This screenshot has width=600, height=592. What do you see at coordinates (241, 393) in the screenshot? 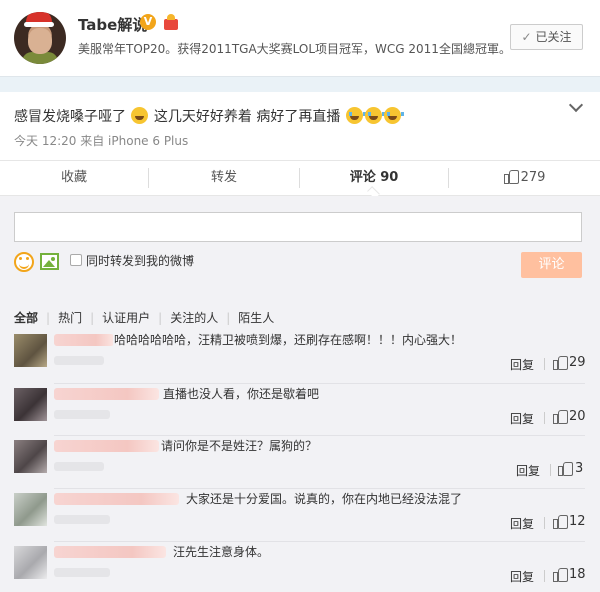
I see `comment-text: 直播也没人看，你还是歇着吧` at bounding box center [241, 393].